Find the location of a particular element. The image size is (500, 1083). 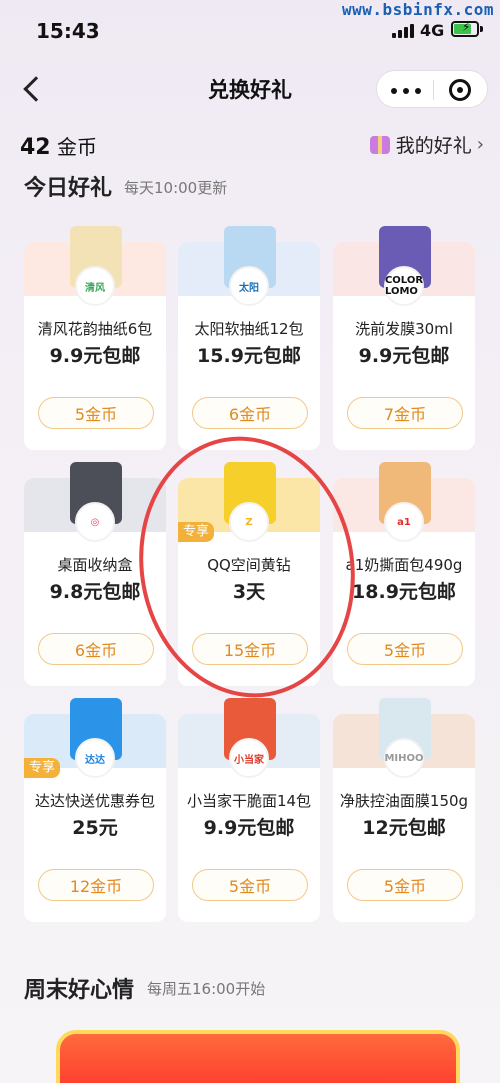

weekend-section-subtitle: 每周五16:00开始 is located at coordinates (206, 989).